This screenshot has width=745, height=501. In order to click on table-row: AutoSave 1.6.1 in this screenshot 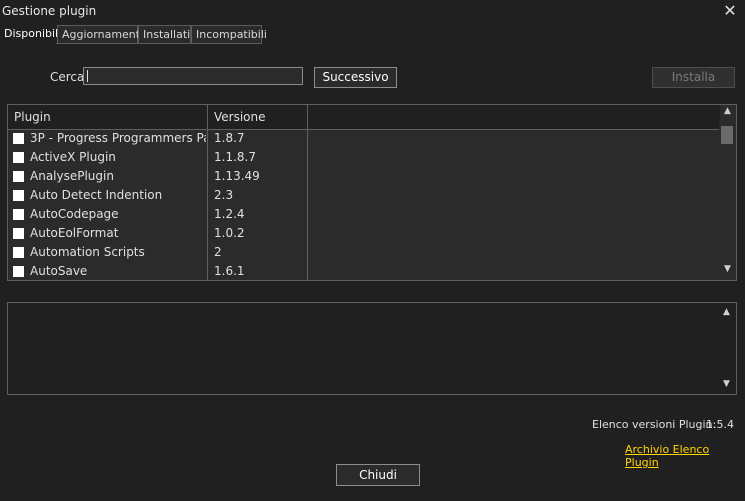, I will do `click(364, 271)`.